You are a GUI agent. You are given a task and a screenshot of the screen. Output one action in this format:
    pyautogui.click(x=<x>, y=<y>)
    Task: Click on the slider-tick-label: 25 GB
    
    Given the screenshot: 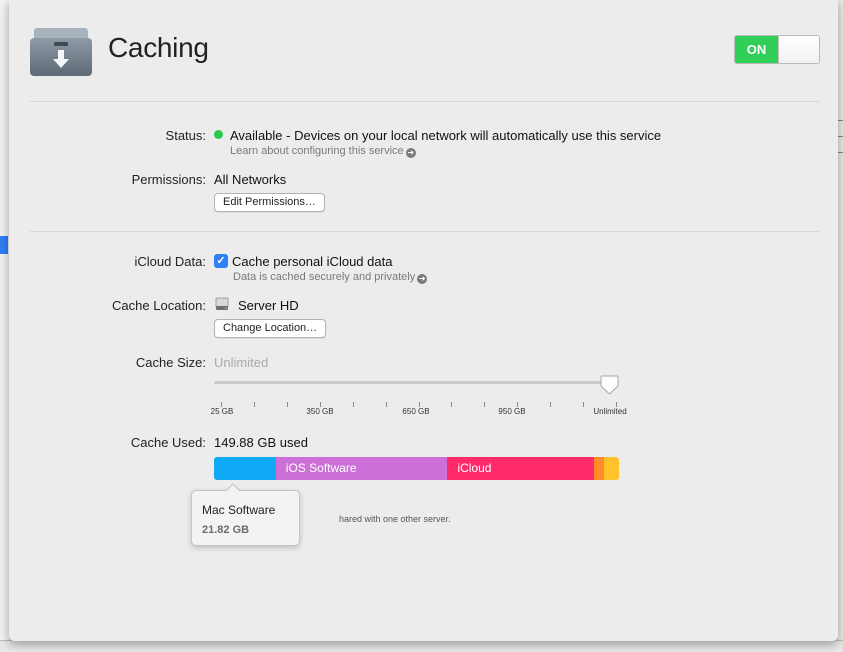 What is the action you would take?
    pyautogui.click(x=222, y=411)
    